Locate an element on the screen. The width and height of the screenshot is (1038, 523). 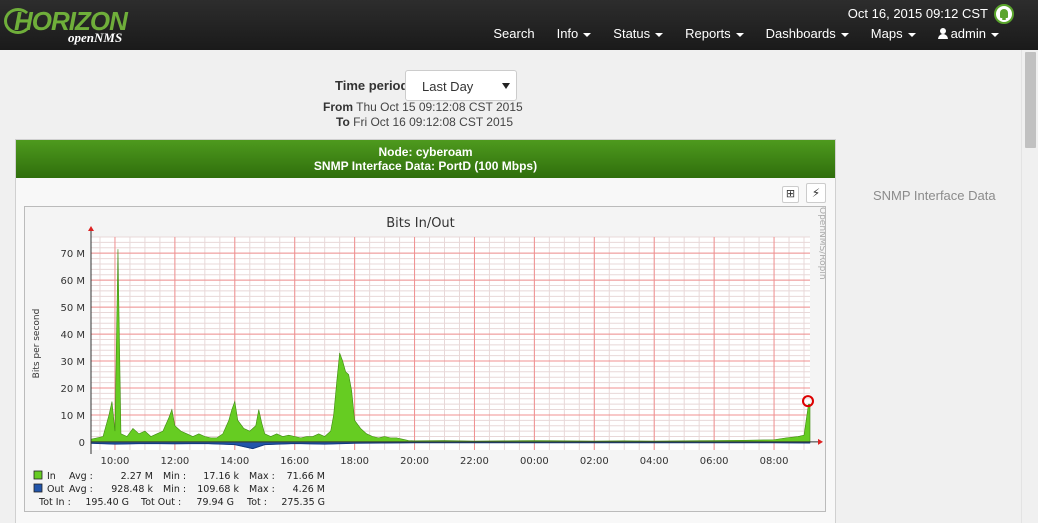
y-tick-label: 0 is located at coordinates (82, 443).